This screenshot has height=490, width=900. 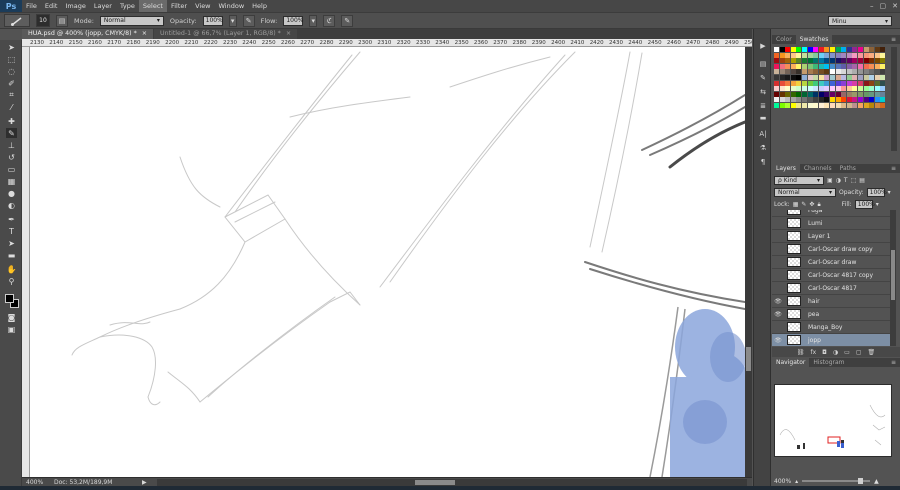 I want to click on path-select-tool-icon: ➤, so click(x=11, y=243).